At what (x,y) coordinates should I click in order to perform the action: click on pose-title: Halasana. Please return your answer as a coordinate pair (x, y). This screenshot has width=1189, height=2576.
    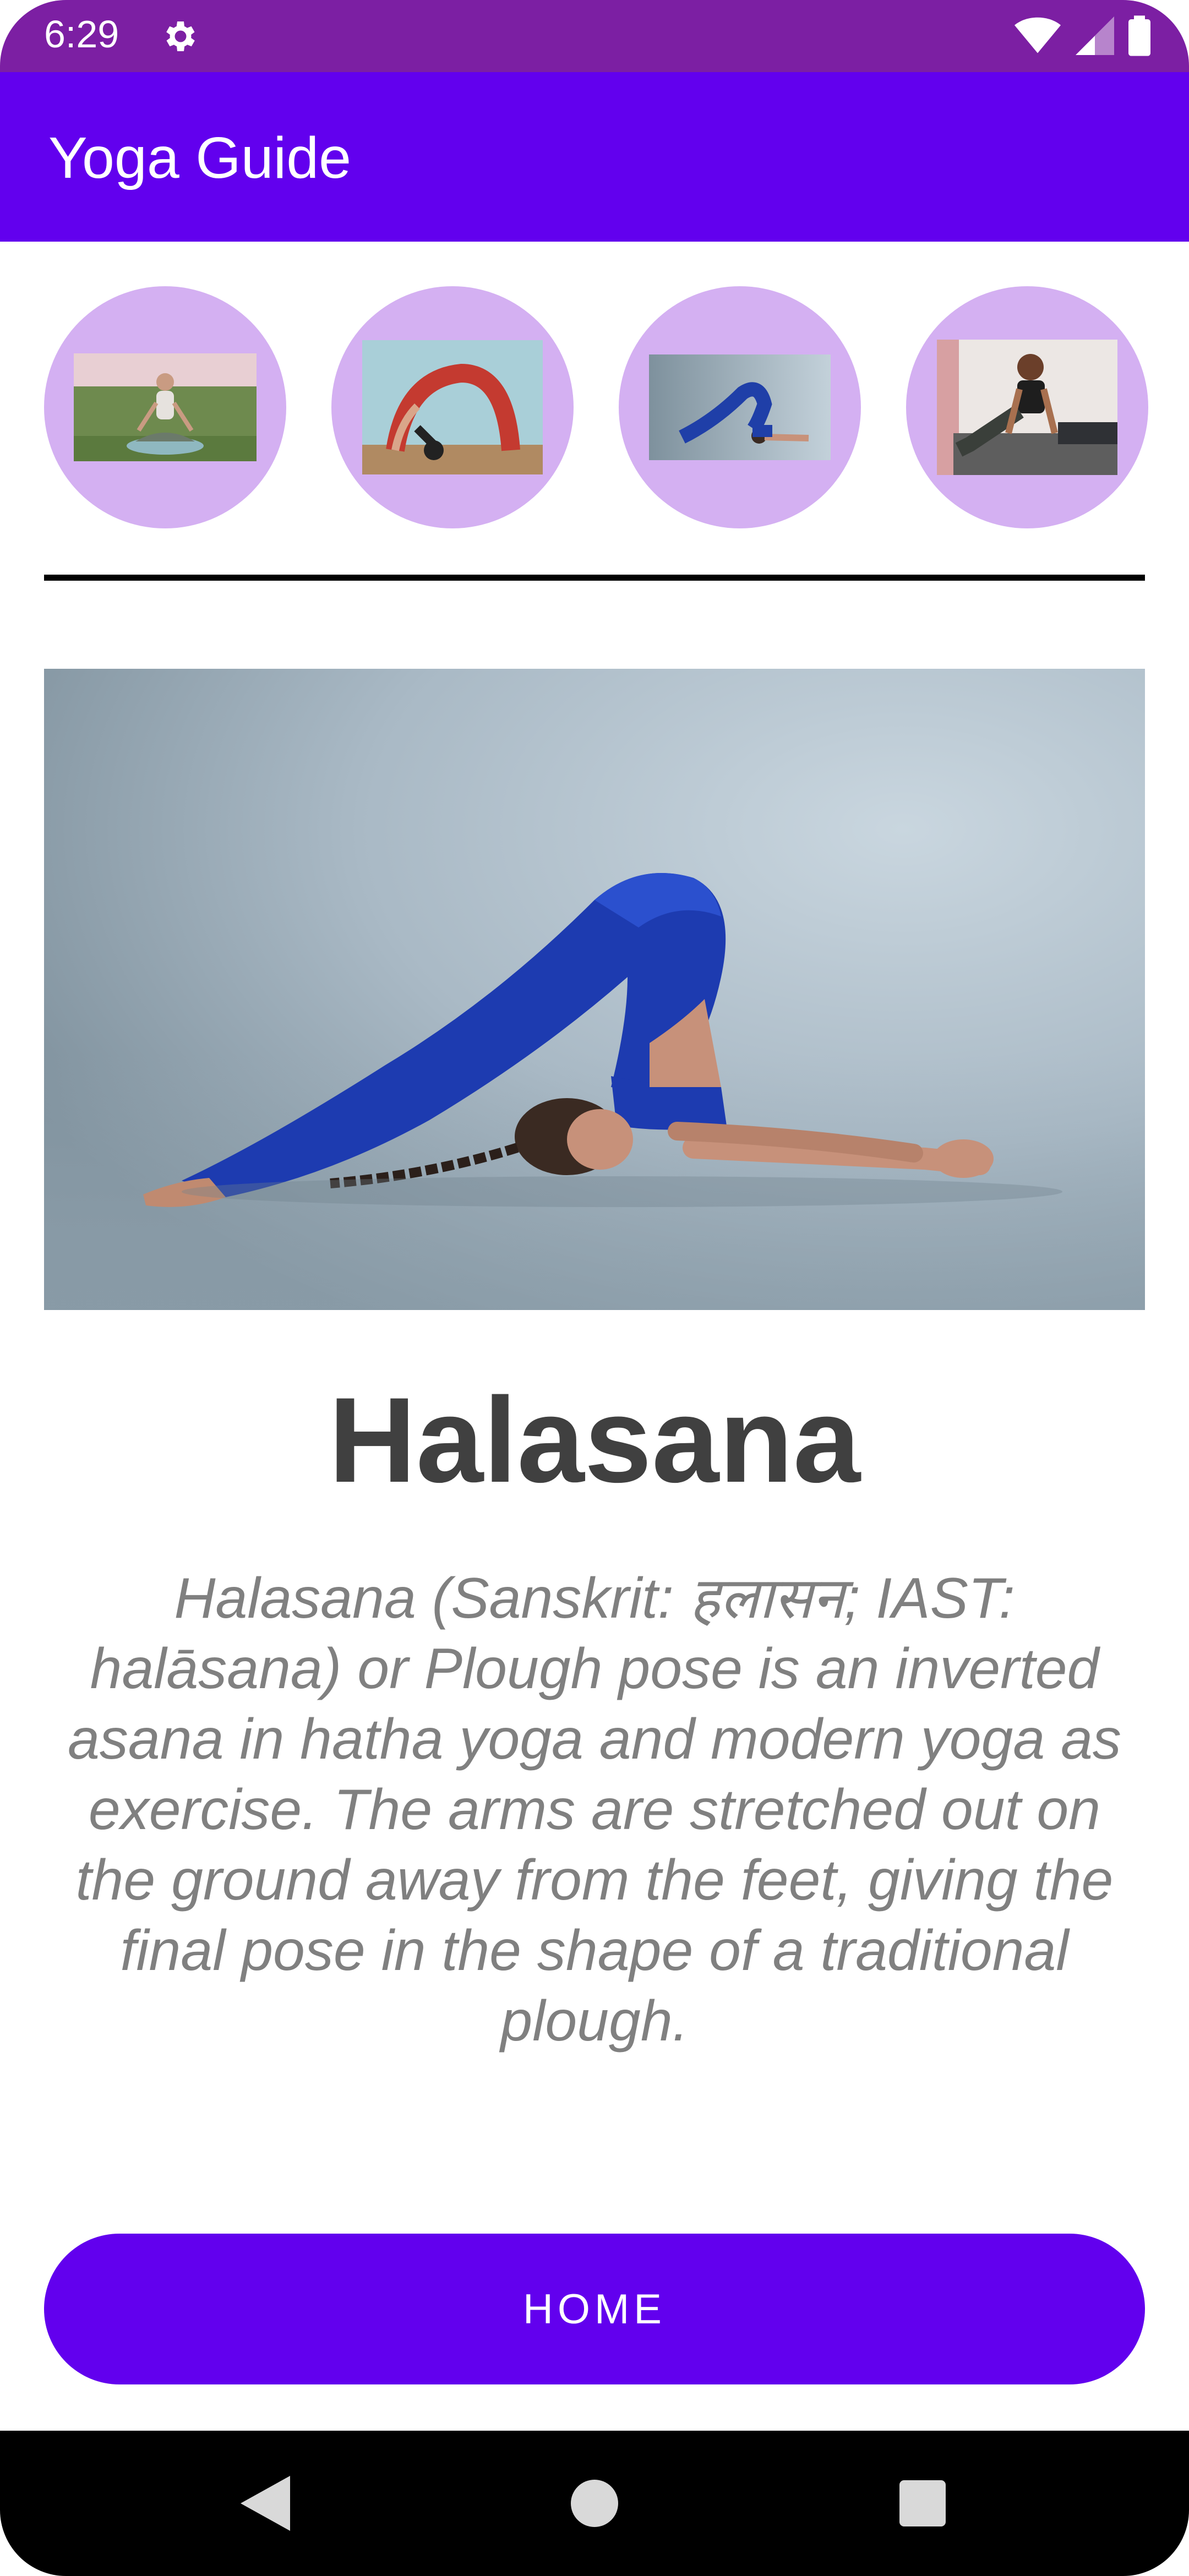
    Looking at the image, I should click on (594, 1440).